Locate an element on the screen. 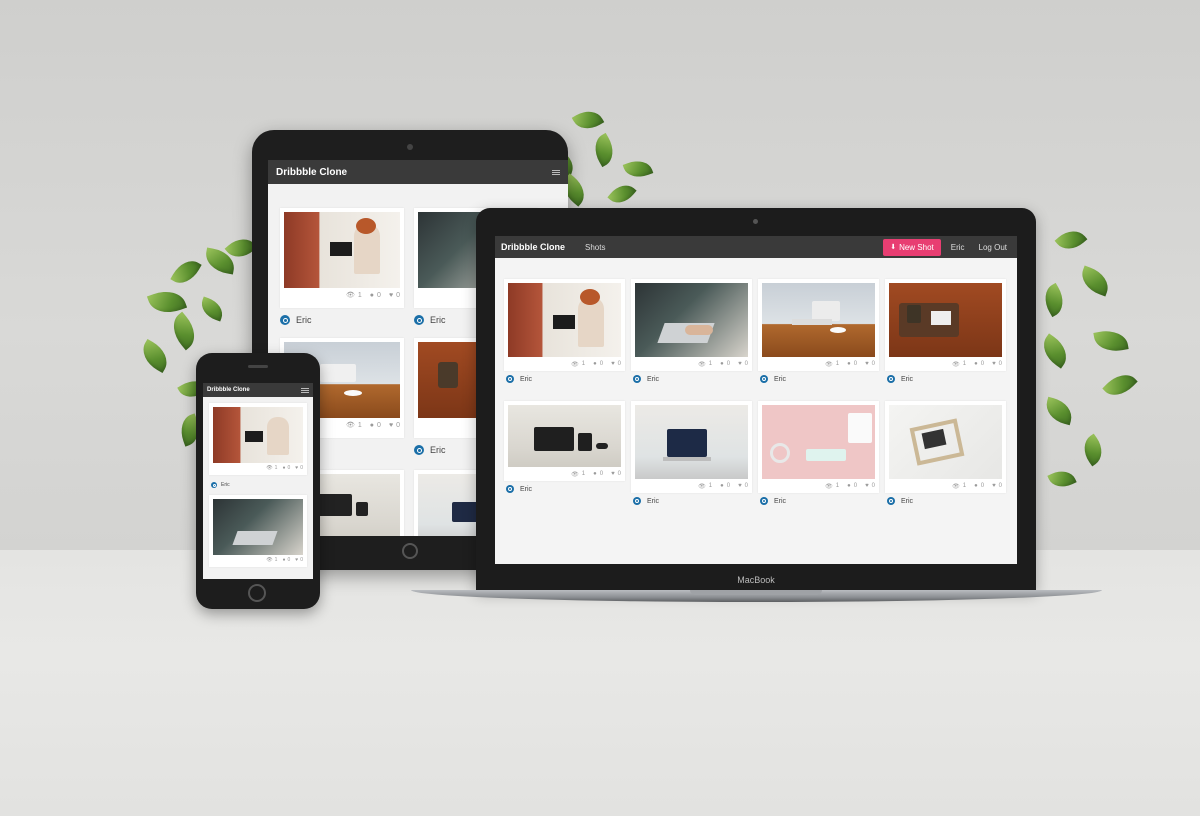  laptop-label: MacBook is located at coordinates (756, 580).